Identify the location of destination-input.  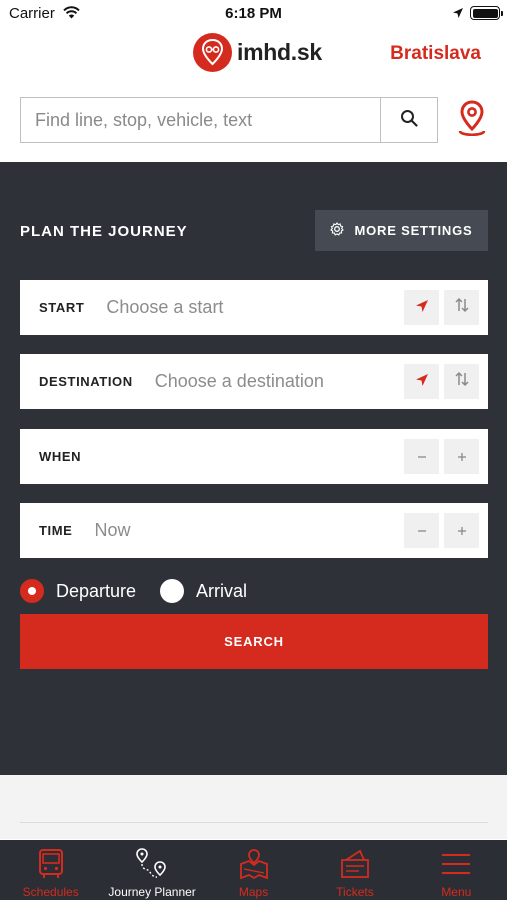
(264, 381).